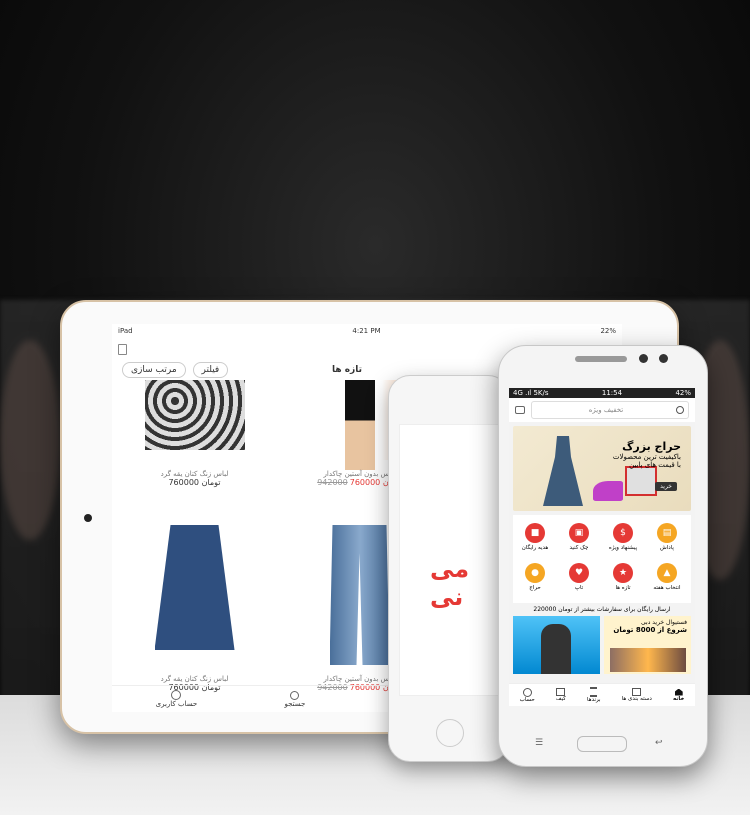  What do you see at coordinates (663, 358) in the screenshot?
I see `front-camera` at bounding box center [663, 358].